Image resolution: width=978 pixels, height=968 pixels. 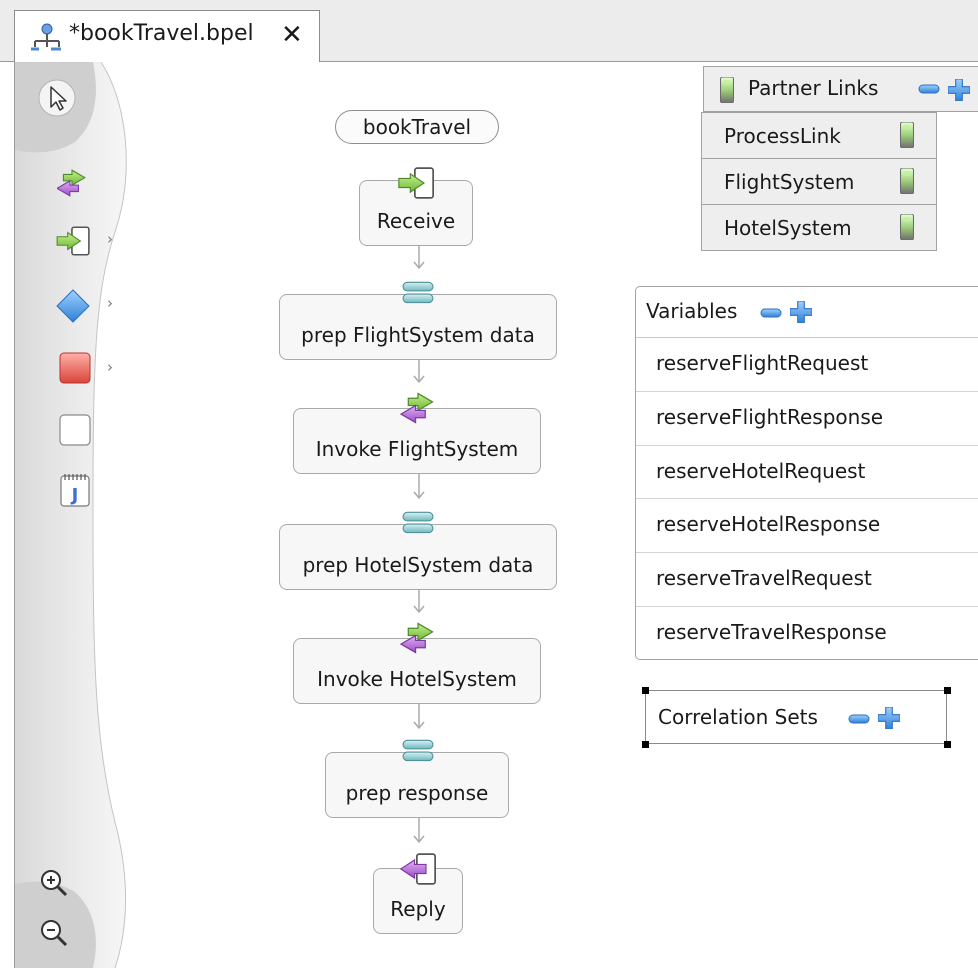 What do you see at coordinates (416, 206) in the screenshot?
I see `activity-receive: Receive` at bounding box center [416, 206].